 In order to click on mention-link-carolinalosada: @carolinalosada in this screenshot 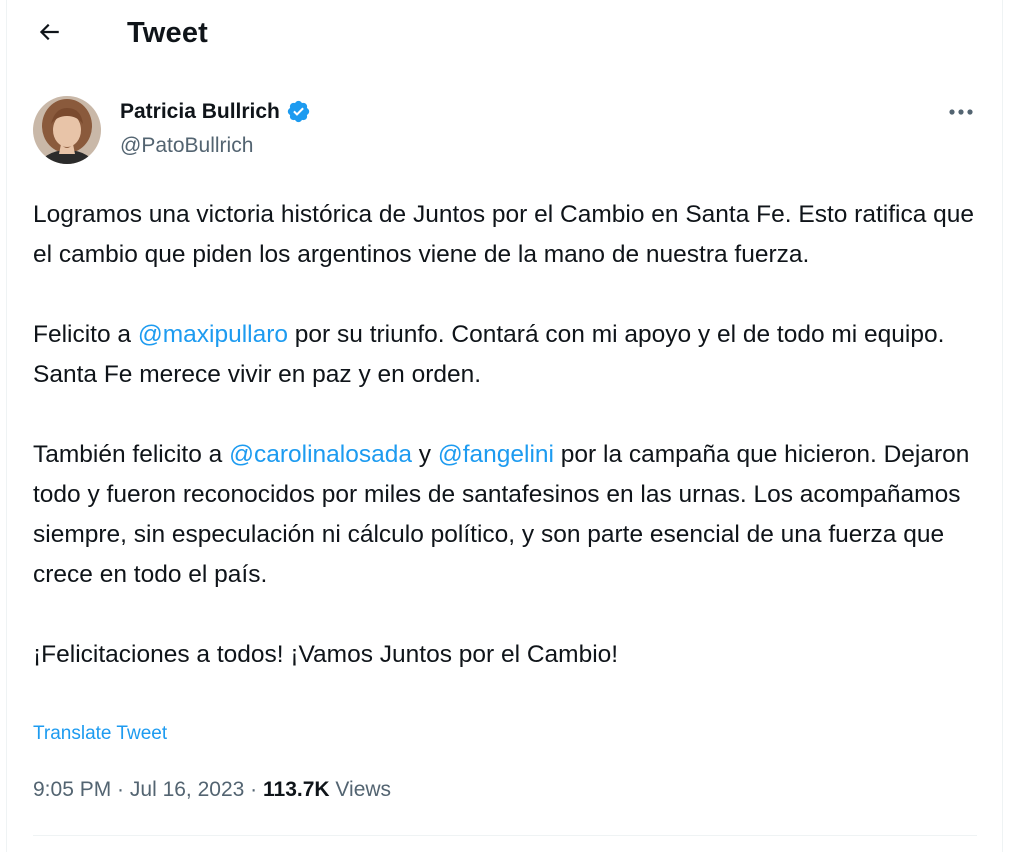, I will do `click(320, 454)`.